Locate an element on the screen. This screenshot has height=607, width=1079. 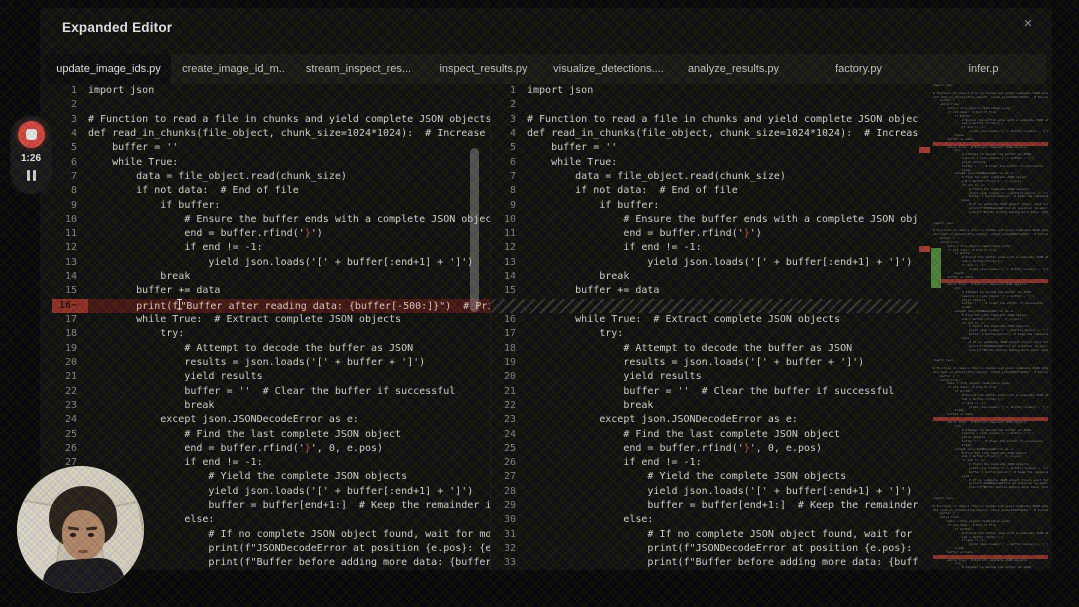
line-text: end = buffer.rfind('}', 0, e.pos) is located at coordinates (675, 448).